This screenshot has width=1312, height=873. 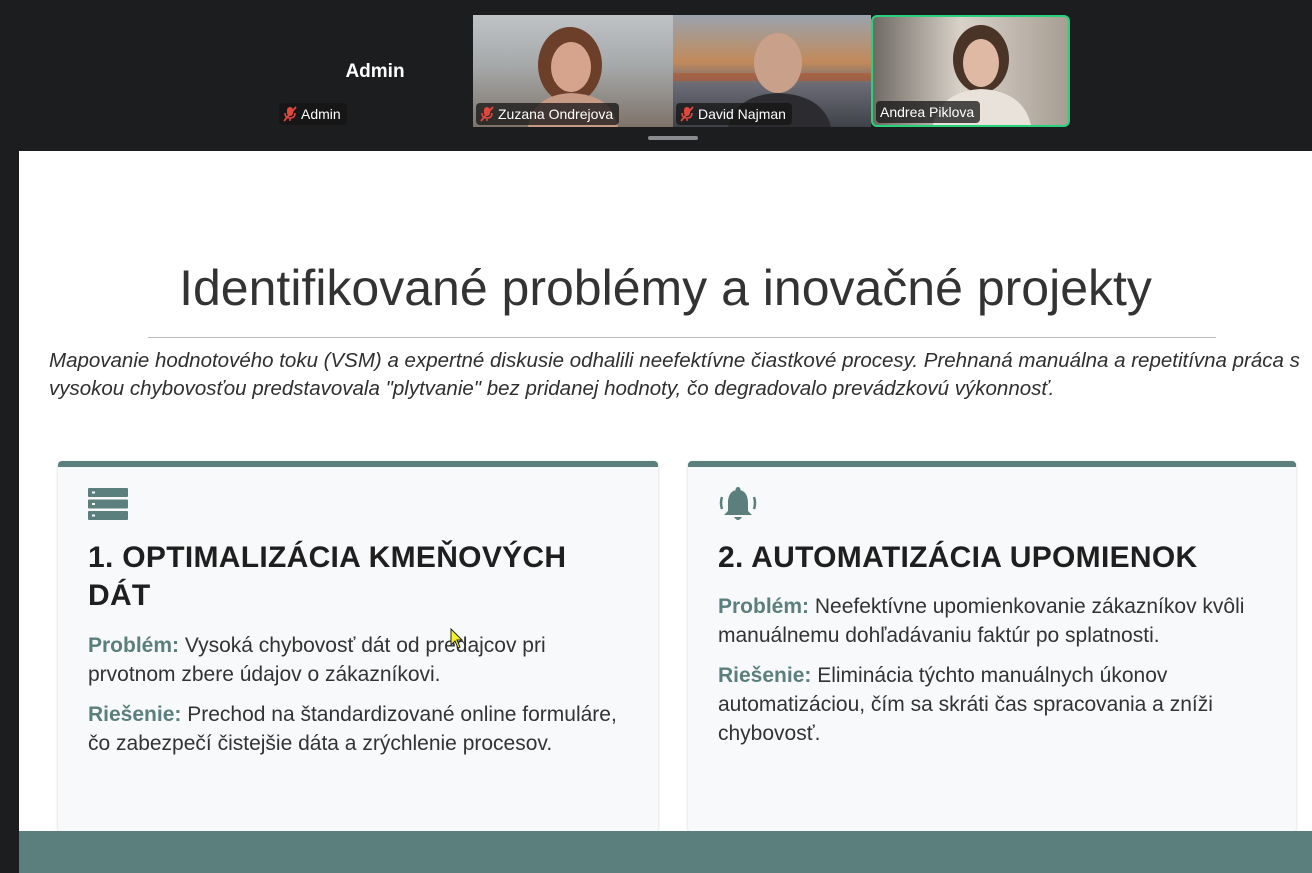 I want to click on participant-tile-david: David Najman, so click(x=772, y=71).